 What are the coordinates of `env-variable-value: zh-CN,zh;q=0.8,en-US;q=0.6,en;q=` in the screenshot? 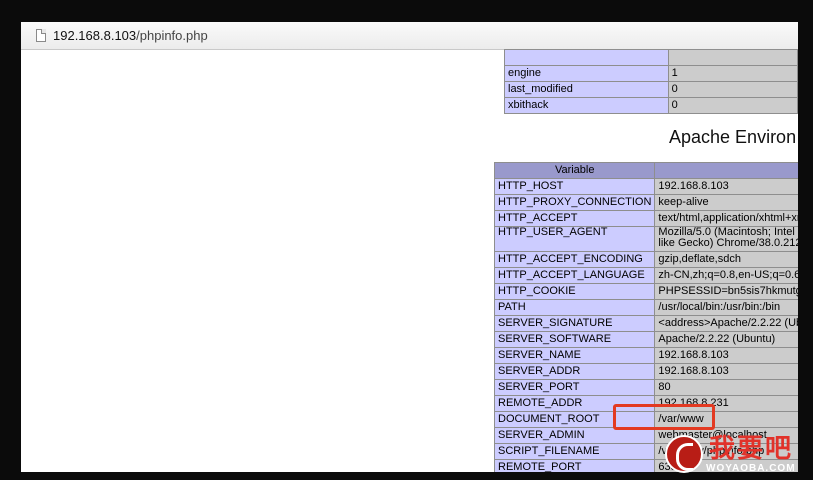 It's located at (726, 275).